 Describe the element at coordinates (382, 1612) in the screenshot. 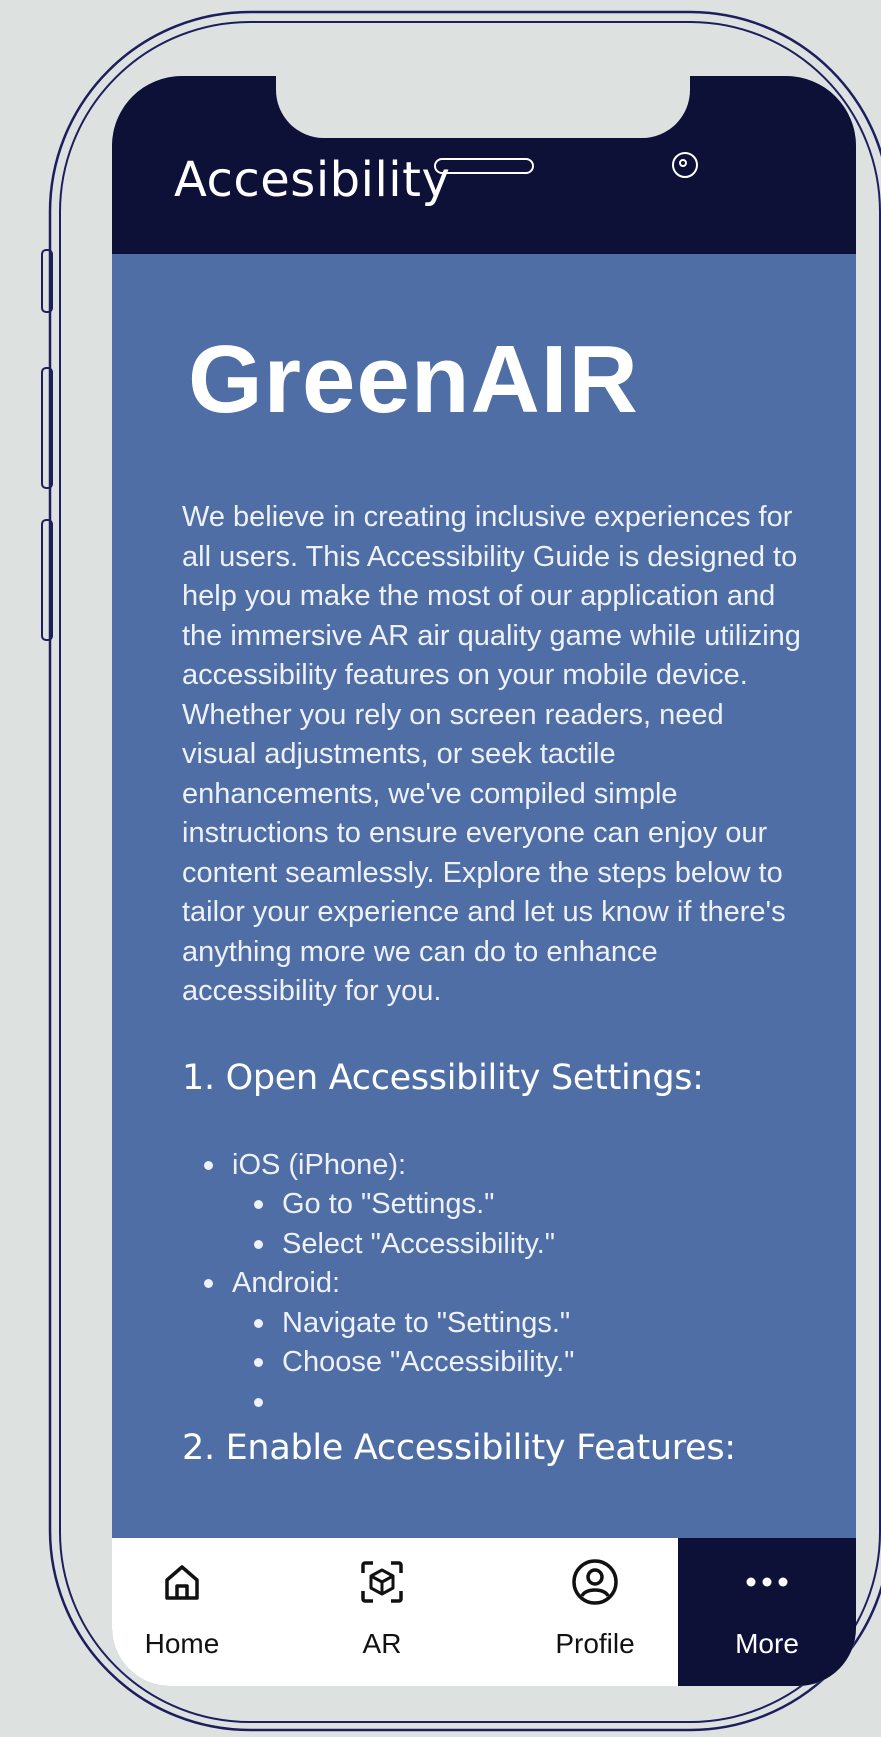

I see `tab-ar: AR` at that location.